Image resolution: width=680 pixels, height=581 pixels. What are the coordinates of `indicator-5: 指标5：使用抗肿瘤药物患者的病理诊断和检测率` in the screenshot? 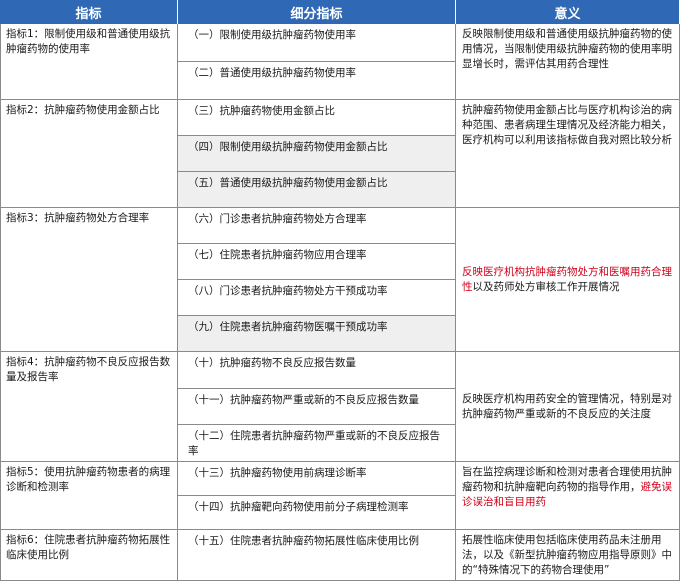 It's located at (89, 496).